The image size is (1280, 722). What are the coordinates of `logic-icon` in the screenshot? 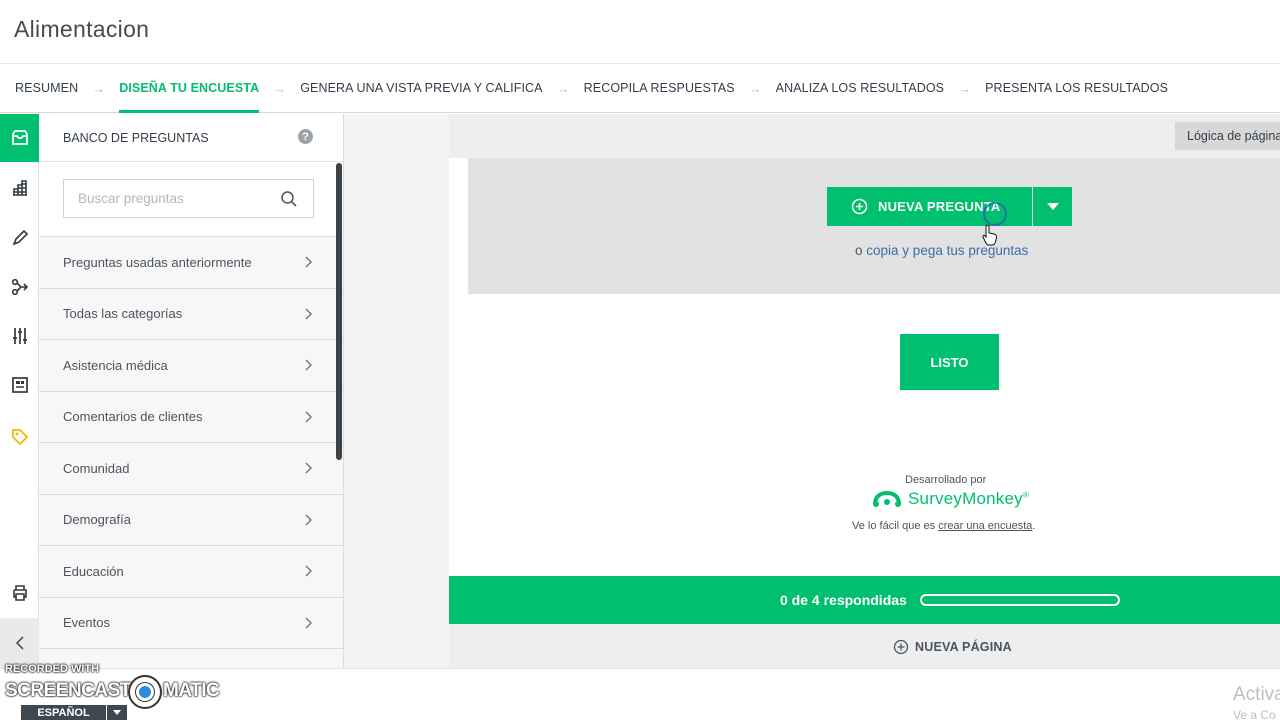 It's located at (19, 287).